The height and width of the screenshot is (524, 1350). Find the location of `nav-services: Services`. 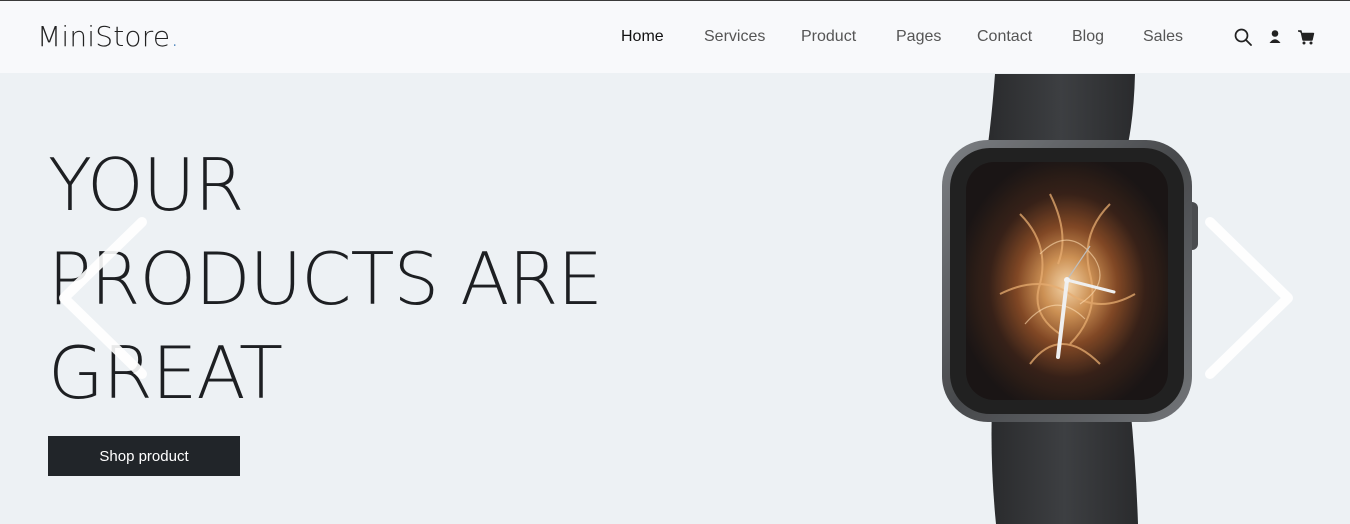

nav-services: Services is located at coordinates (734, 37).